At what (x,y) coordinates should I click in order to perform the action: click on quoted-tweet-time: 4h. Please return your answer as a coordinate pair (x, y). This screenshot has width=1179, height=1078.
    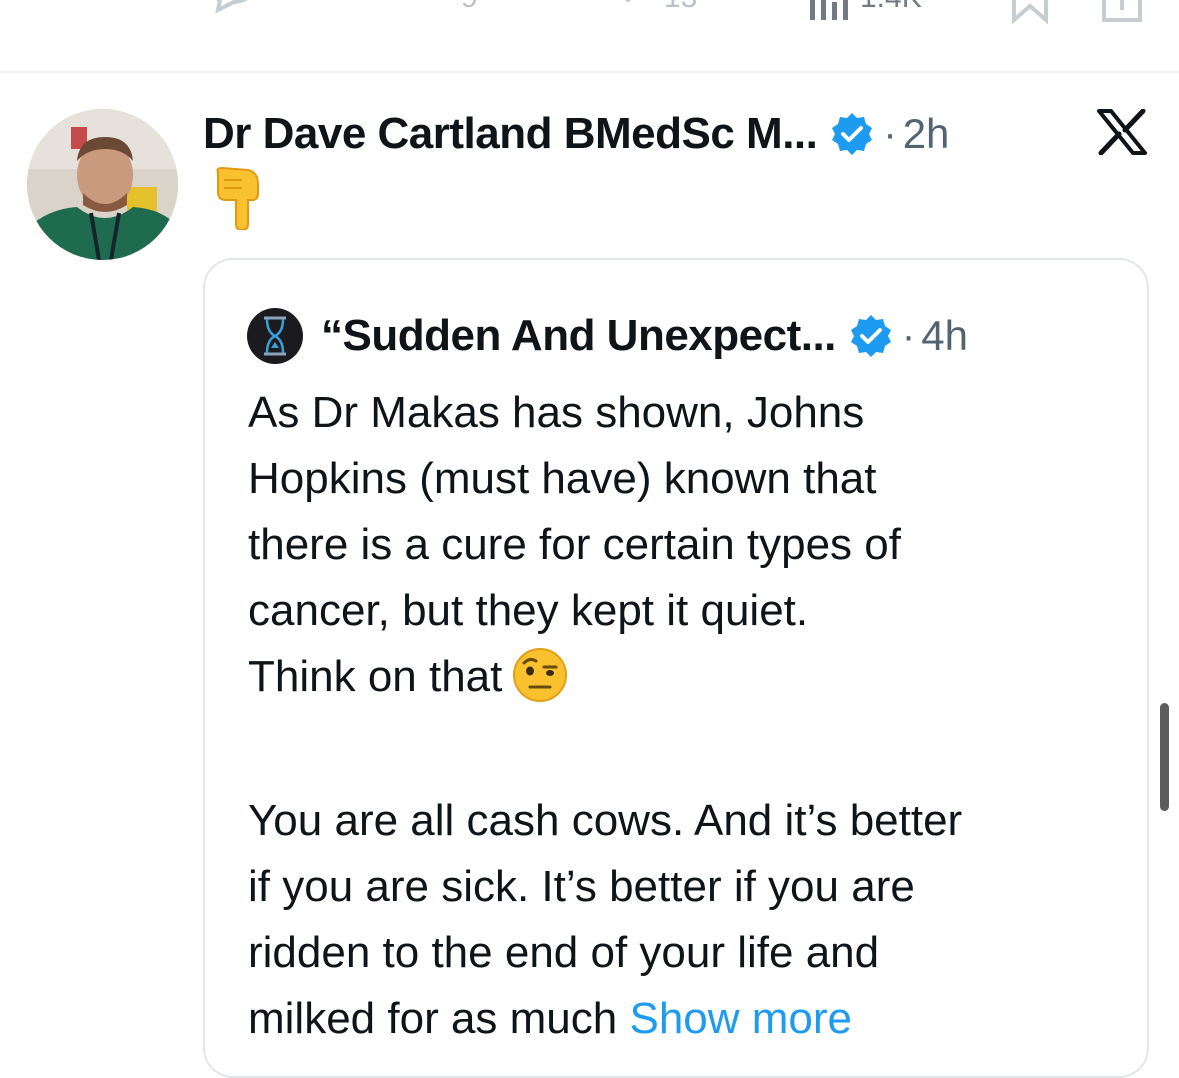
    Looking at the image, I should click on (944, 336).